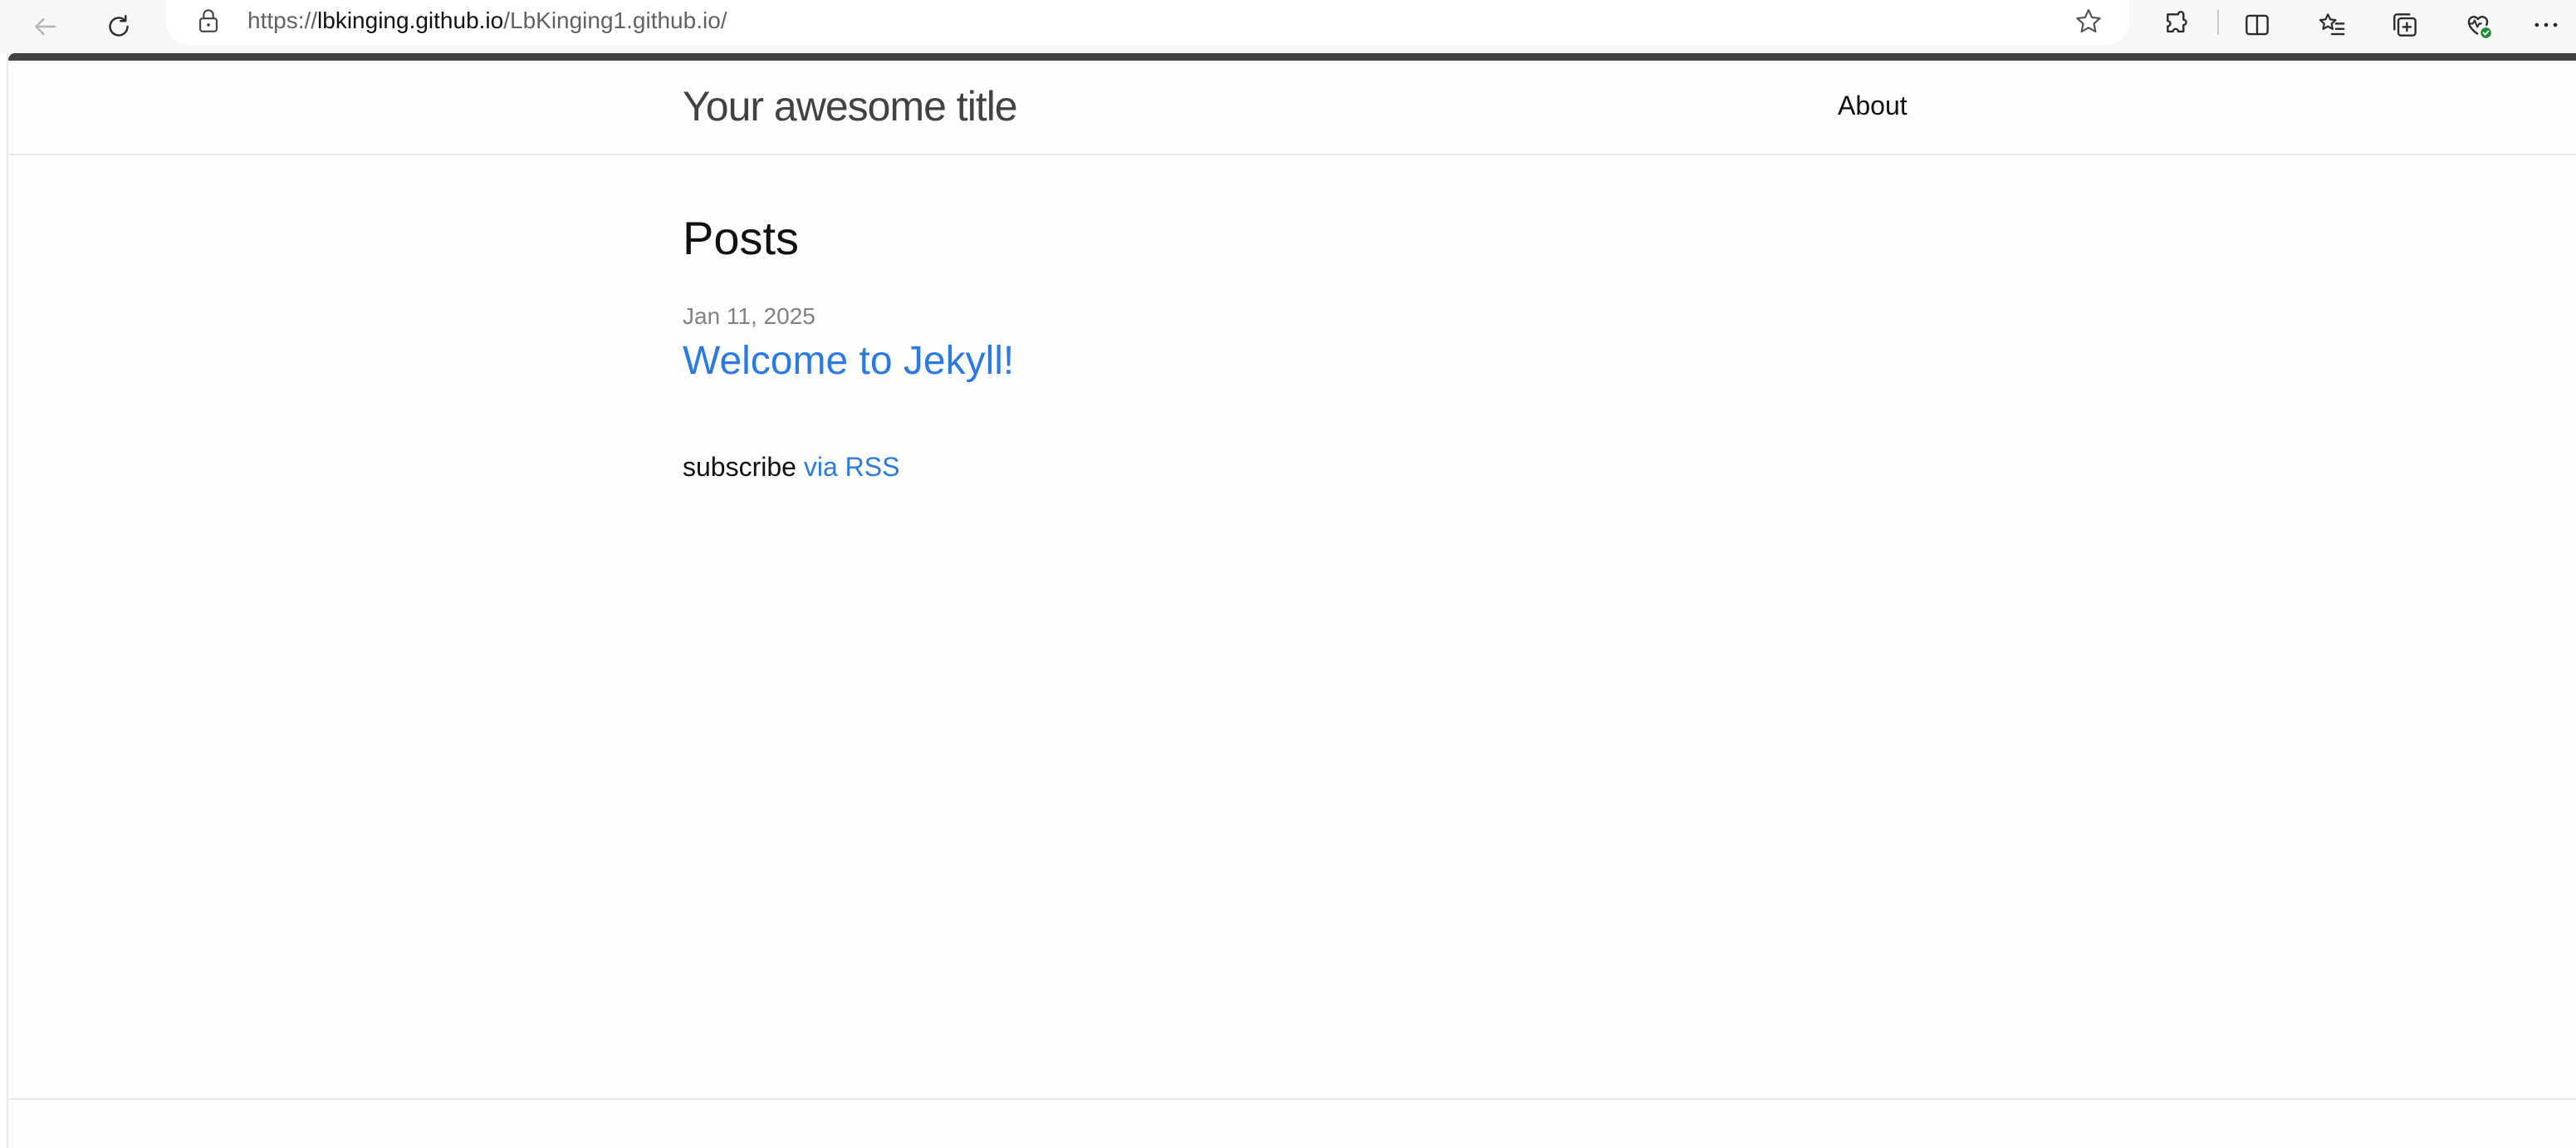 This screenshot has height=1148, width=2576. I want to click on nav-link-about: About, so click(1873, 105).